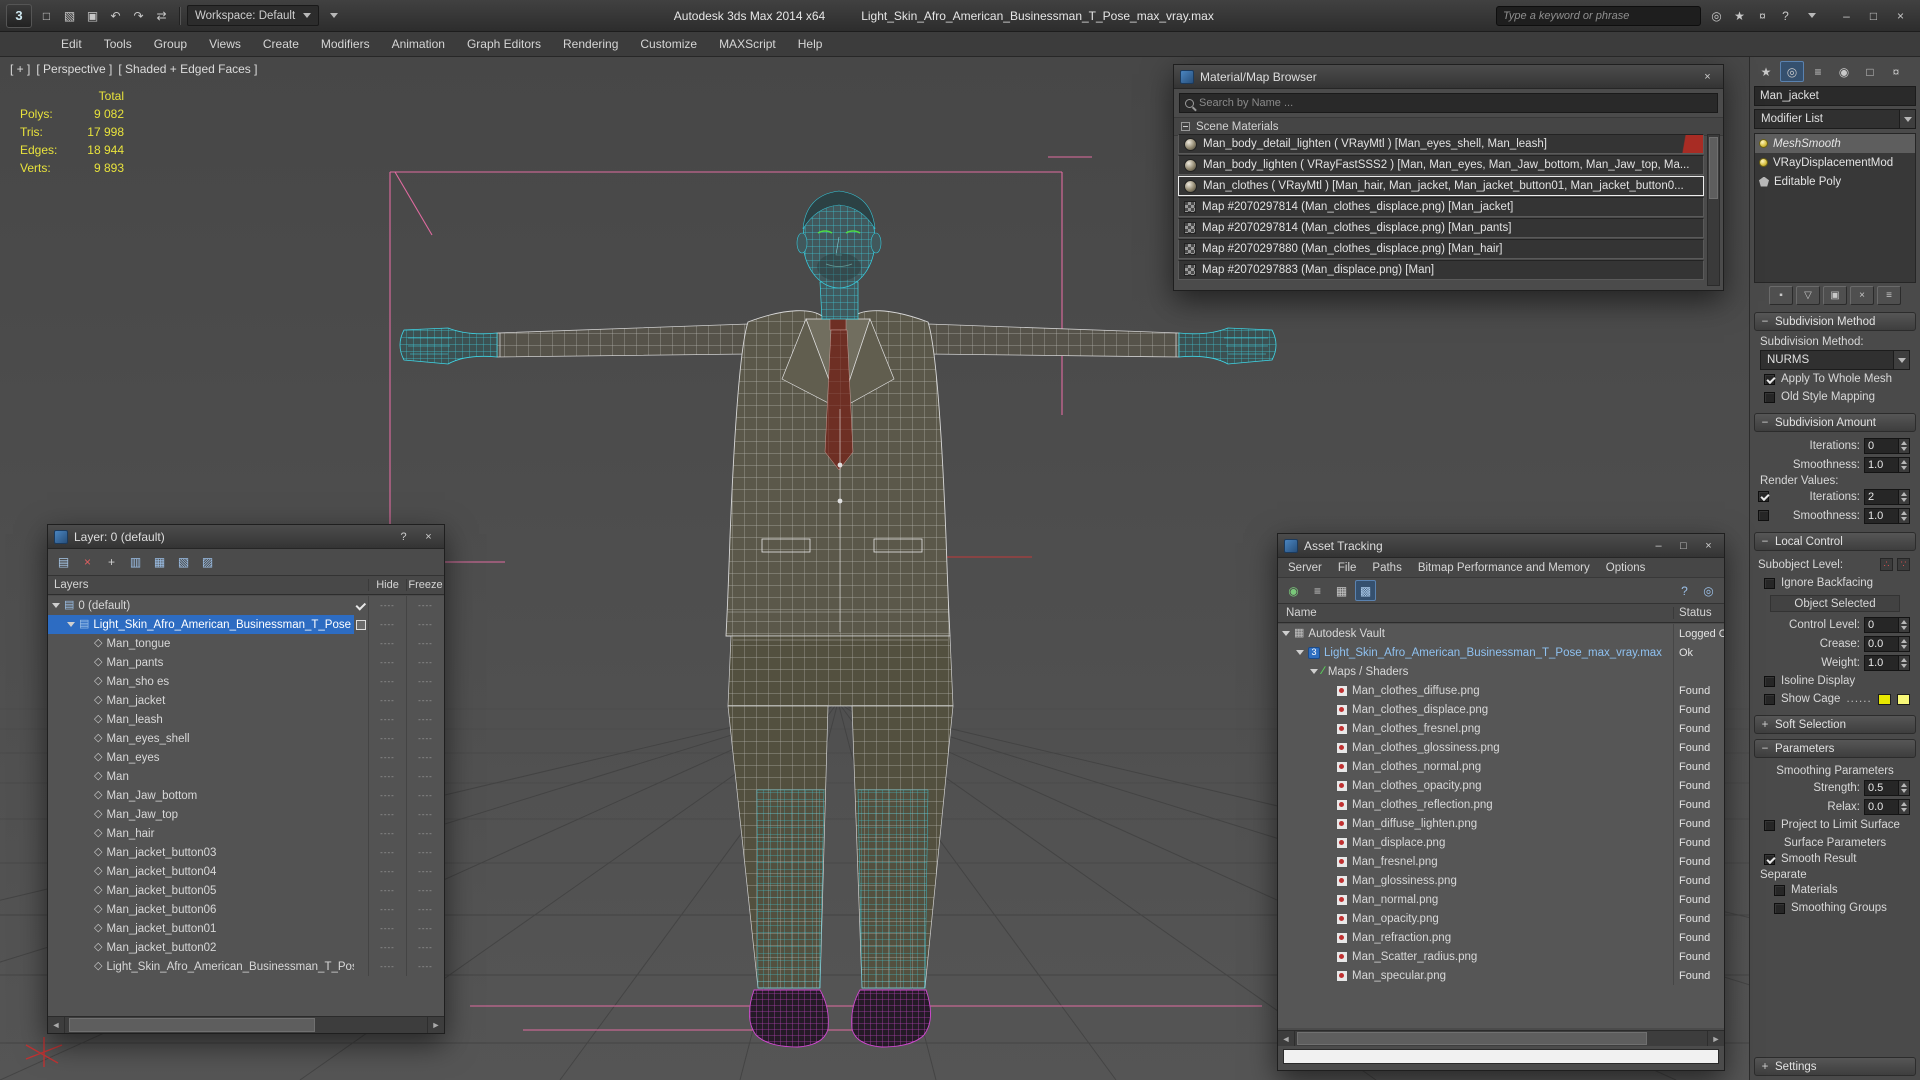 This screenshot has height=1080, width=1920. What do you see at coordinates (333, 15) in the screenshot?
I see `workspace-options-button` at bounding box center [333, 15].